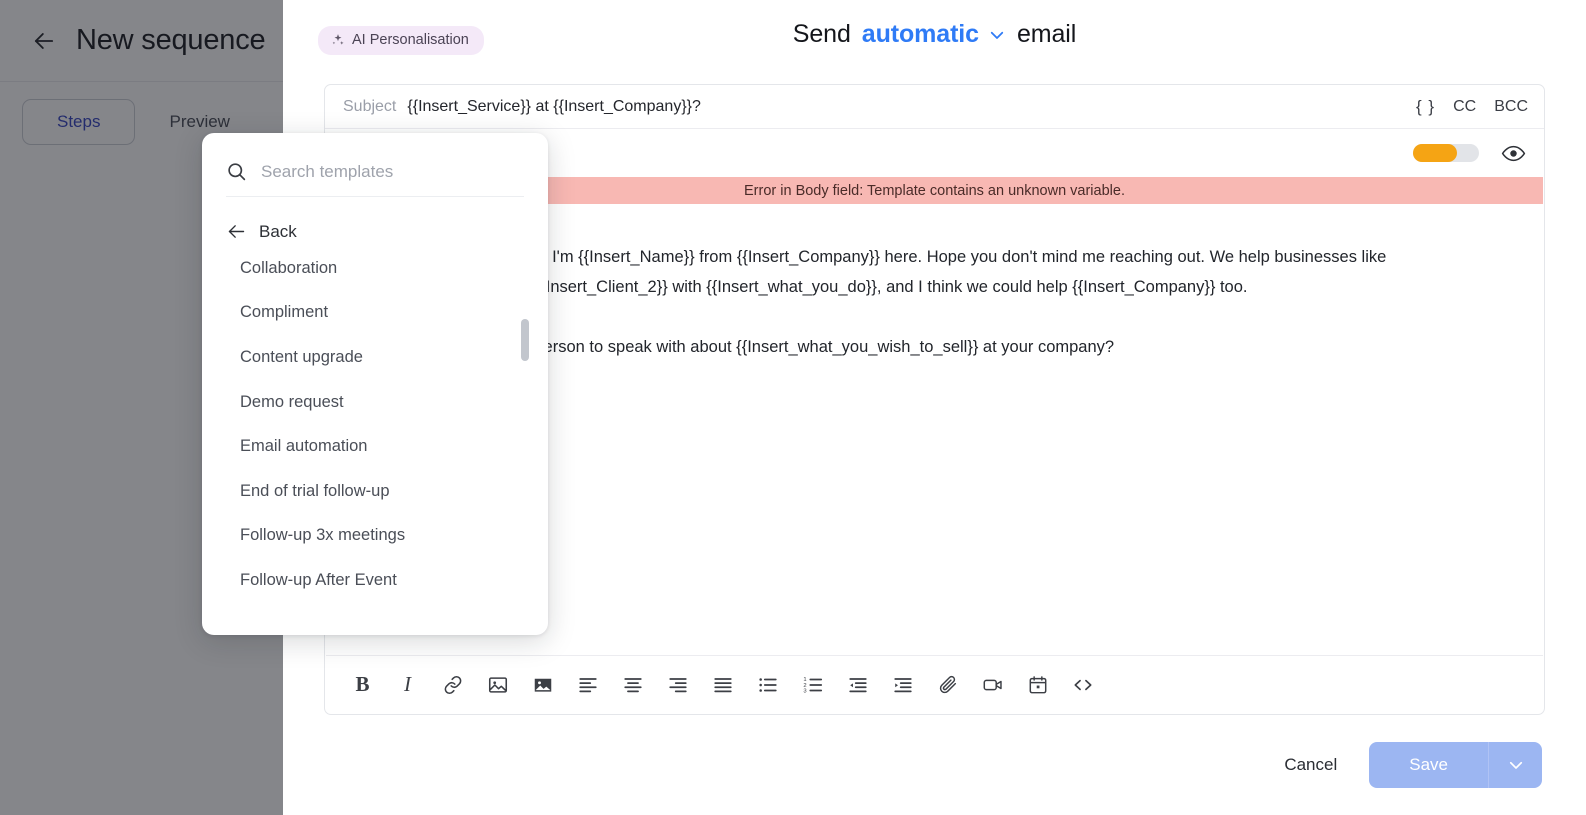 This screenshot has width=1586, height=815. Describe the element at coordinates (992, 684) in the screenshot. I see `video-icon` at that location.